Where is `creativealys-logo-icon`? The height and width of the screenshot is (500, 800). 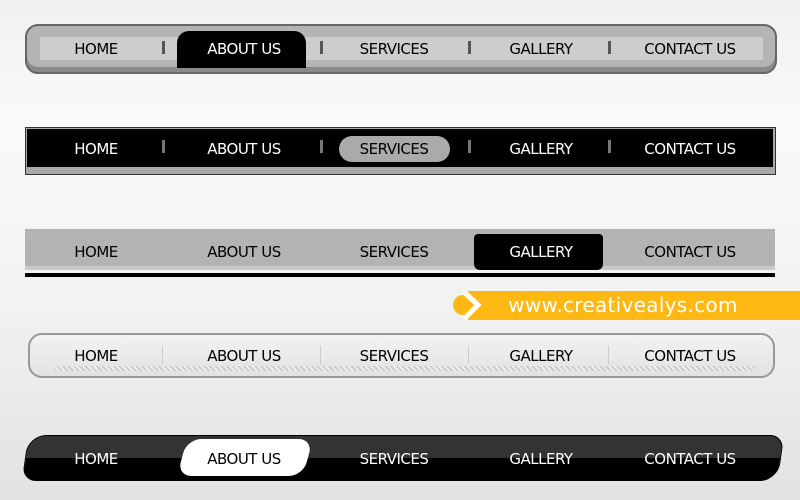
creativealys-logo-icon is located at coordinates (467, 305).